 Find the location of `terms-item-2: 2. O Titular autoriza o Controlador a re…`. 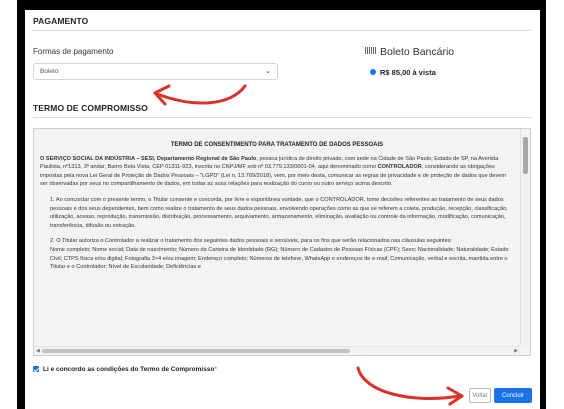

terms-item-2: 2. O Titular autoriza o Controlador a re… is located at coordinates (277, 254).